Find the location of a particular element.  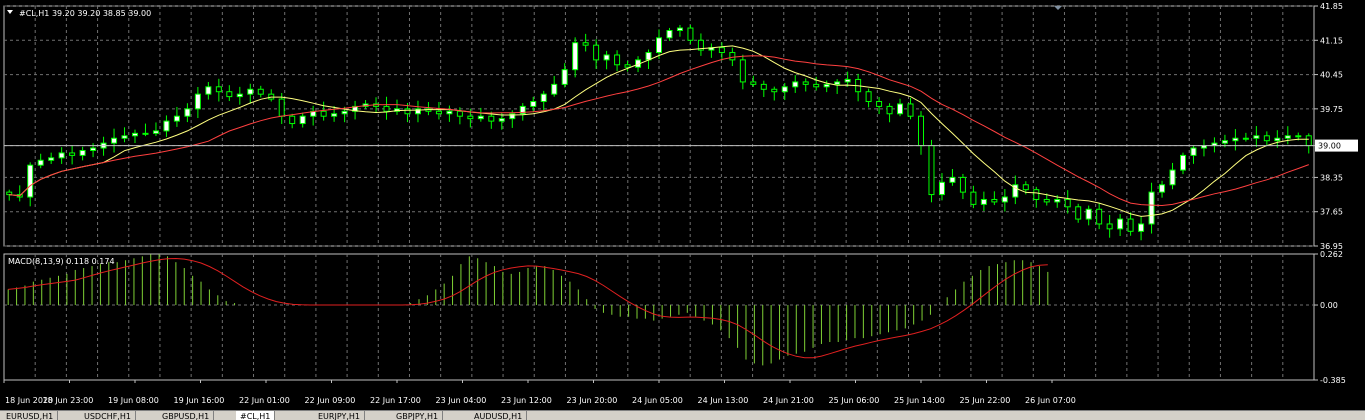

y-tick-label: 37.65 is located at coordinates (1331, 212).